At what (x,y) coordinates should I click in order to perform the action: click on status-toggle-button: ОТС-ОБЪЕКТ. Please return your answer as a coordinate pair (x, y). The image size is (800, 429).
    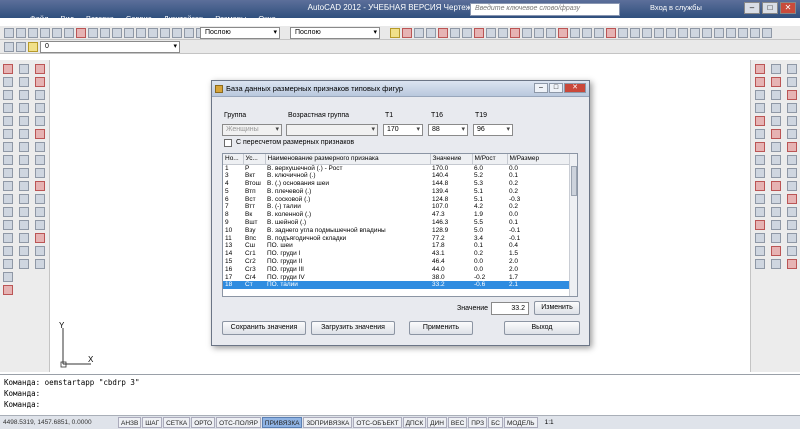
    Looking at the image, I should click on (377, 422).